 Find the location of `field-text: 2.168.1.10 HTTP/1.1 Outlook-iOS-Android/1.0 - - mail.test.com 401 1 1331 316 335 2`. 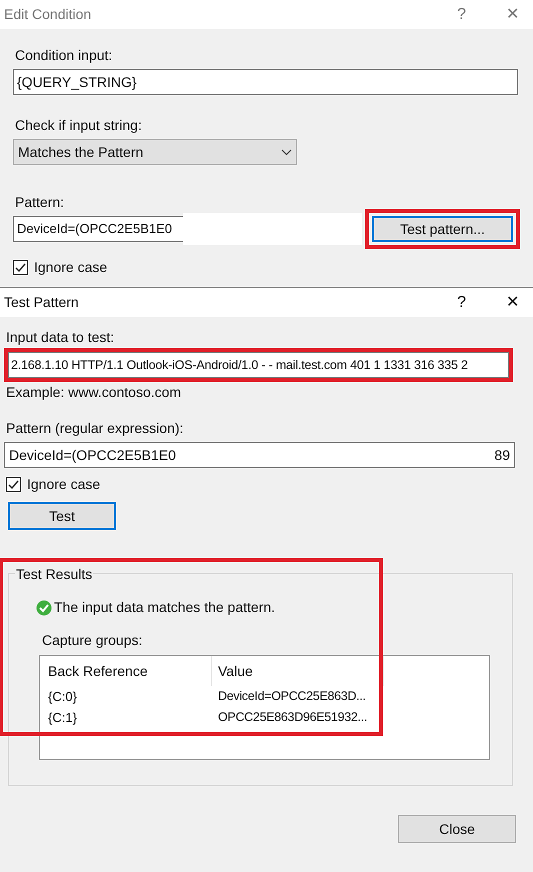

field-text: 2.168.1.10 HTTP/1.1 Outlook-iOS-Android/1.0 - - mail.test.com 401 1 1331 316 335 2 is located at coordinates (239, 365).